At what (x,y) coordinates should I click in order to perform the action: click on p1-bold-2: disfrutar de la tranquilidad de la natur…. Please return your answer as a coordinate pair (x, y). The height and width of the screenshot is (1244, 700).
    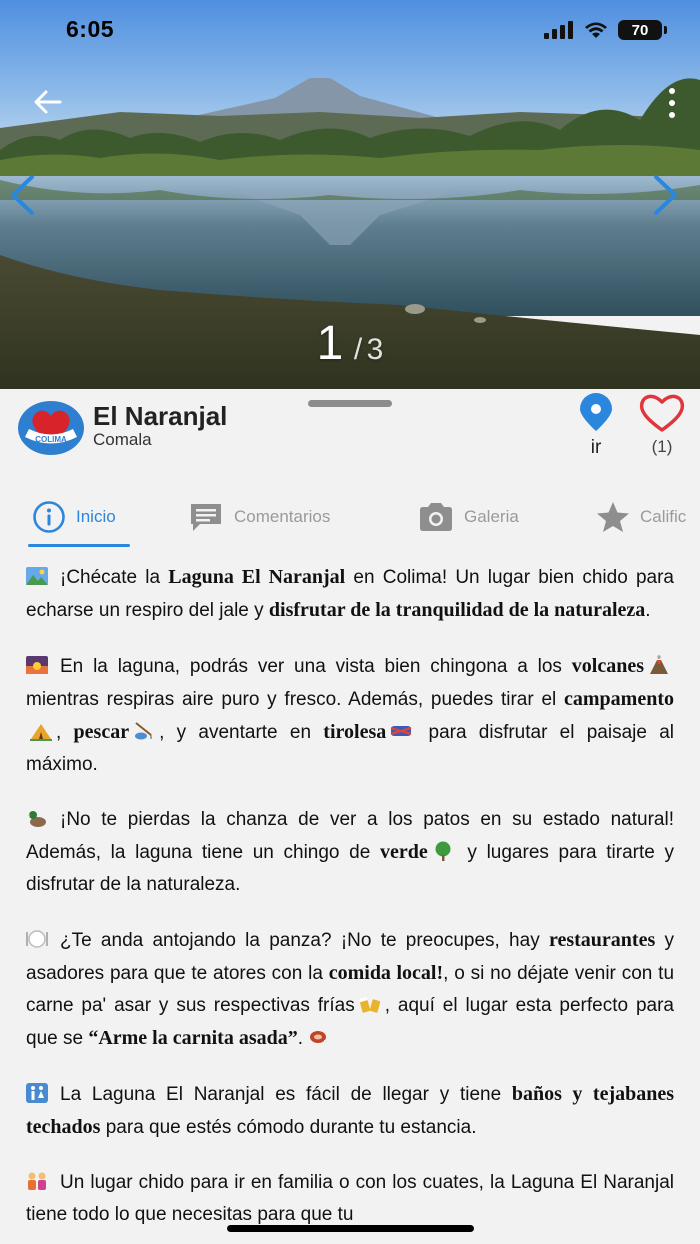
    Looking at the image, I should click on (457, 610).